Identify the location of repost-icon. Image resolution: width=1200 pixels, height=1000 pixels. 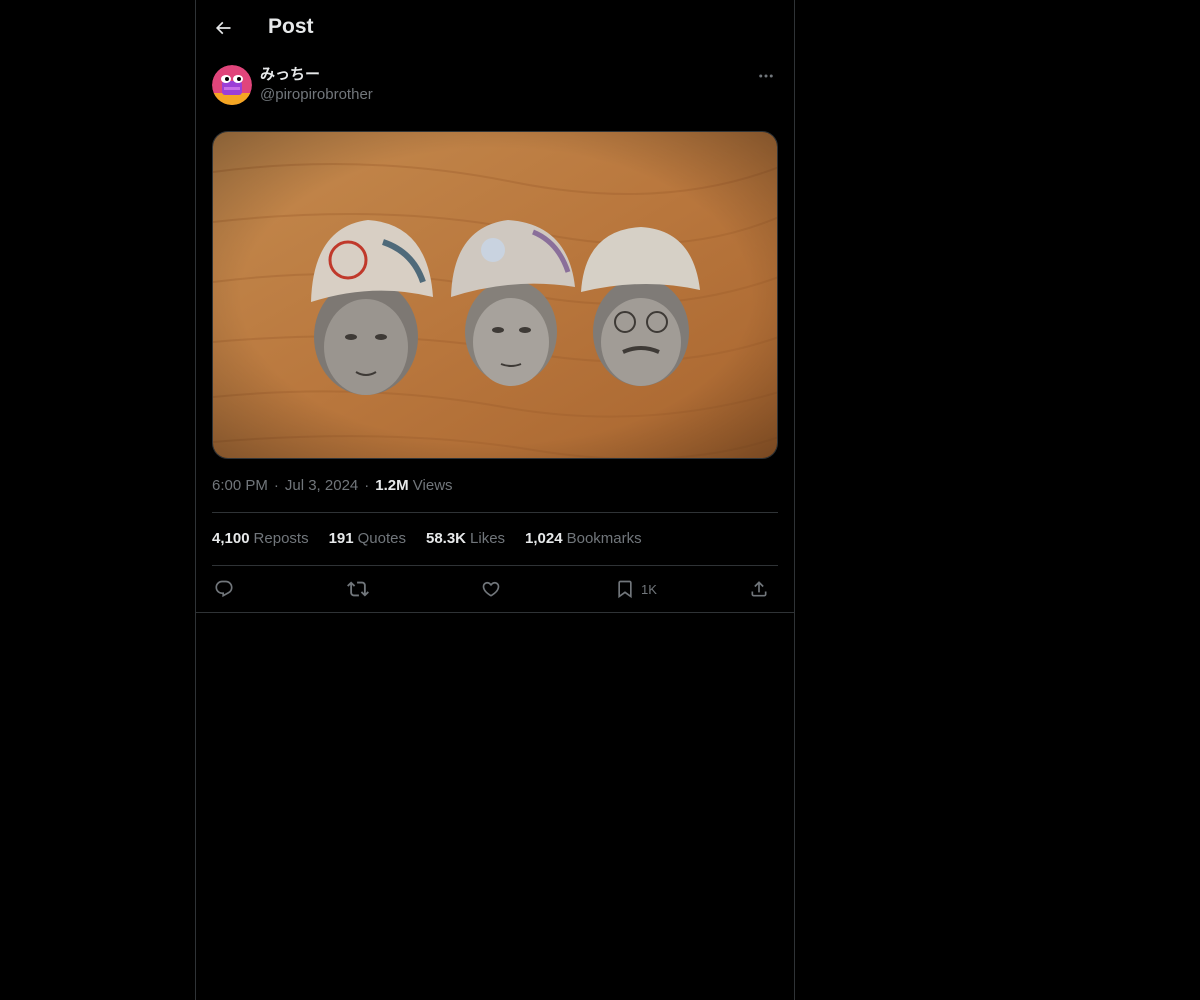
(358, 589).